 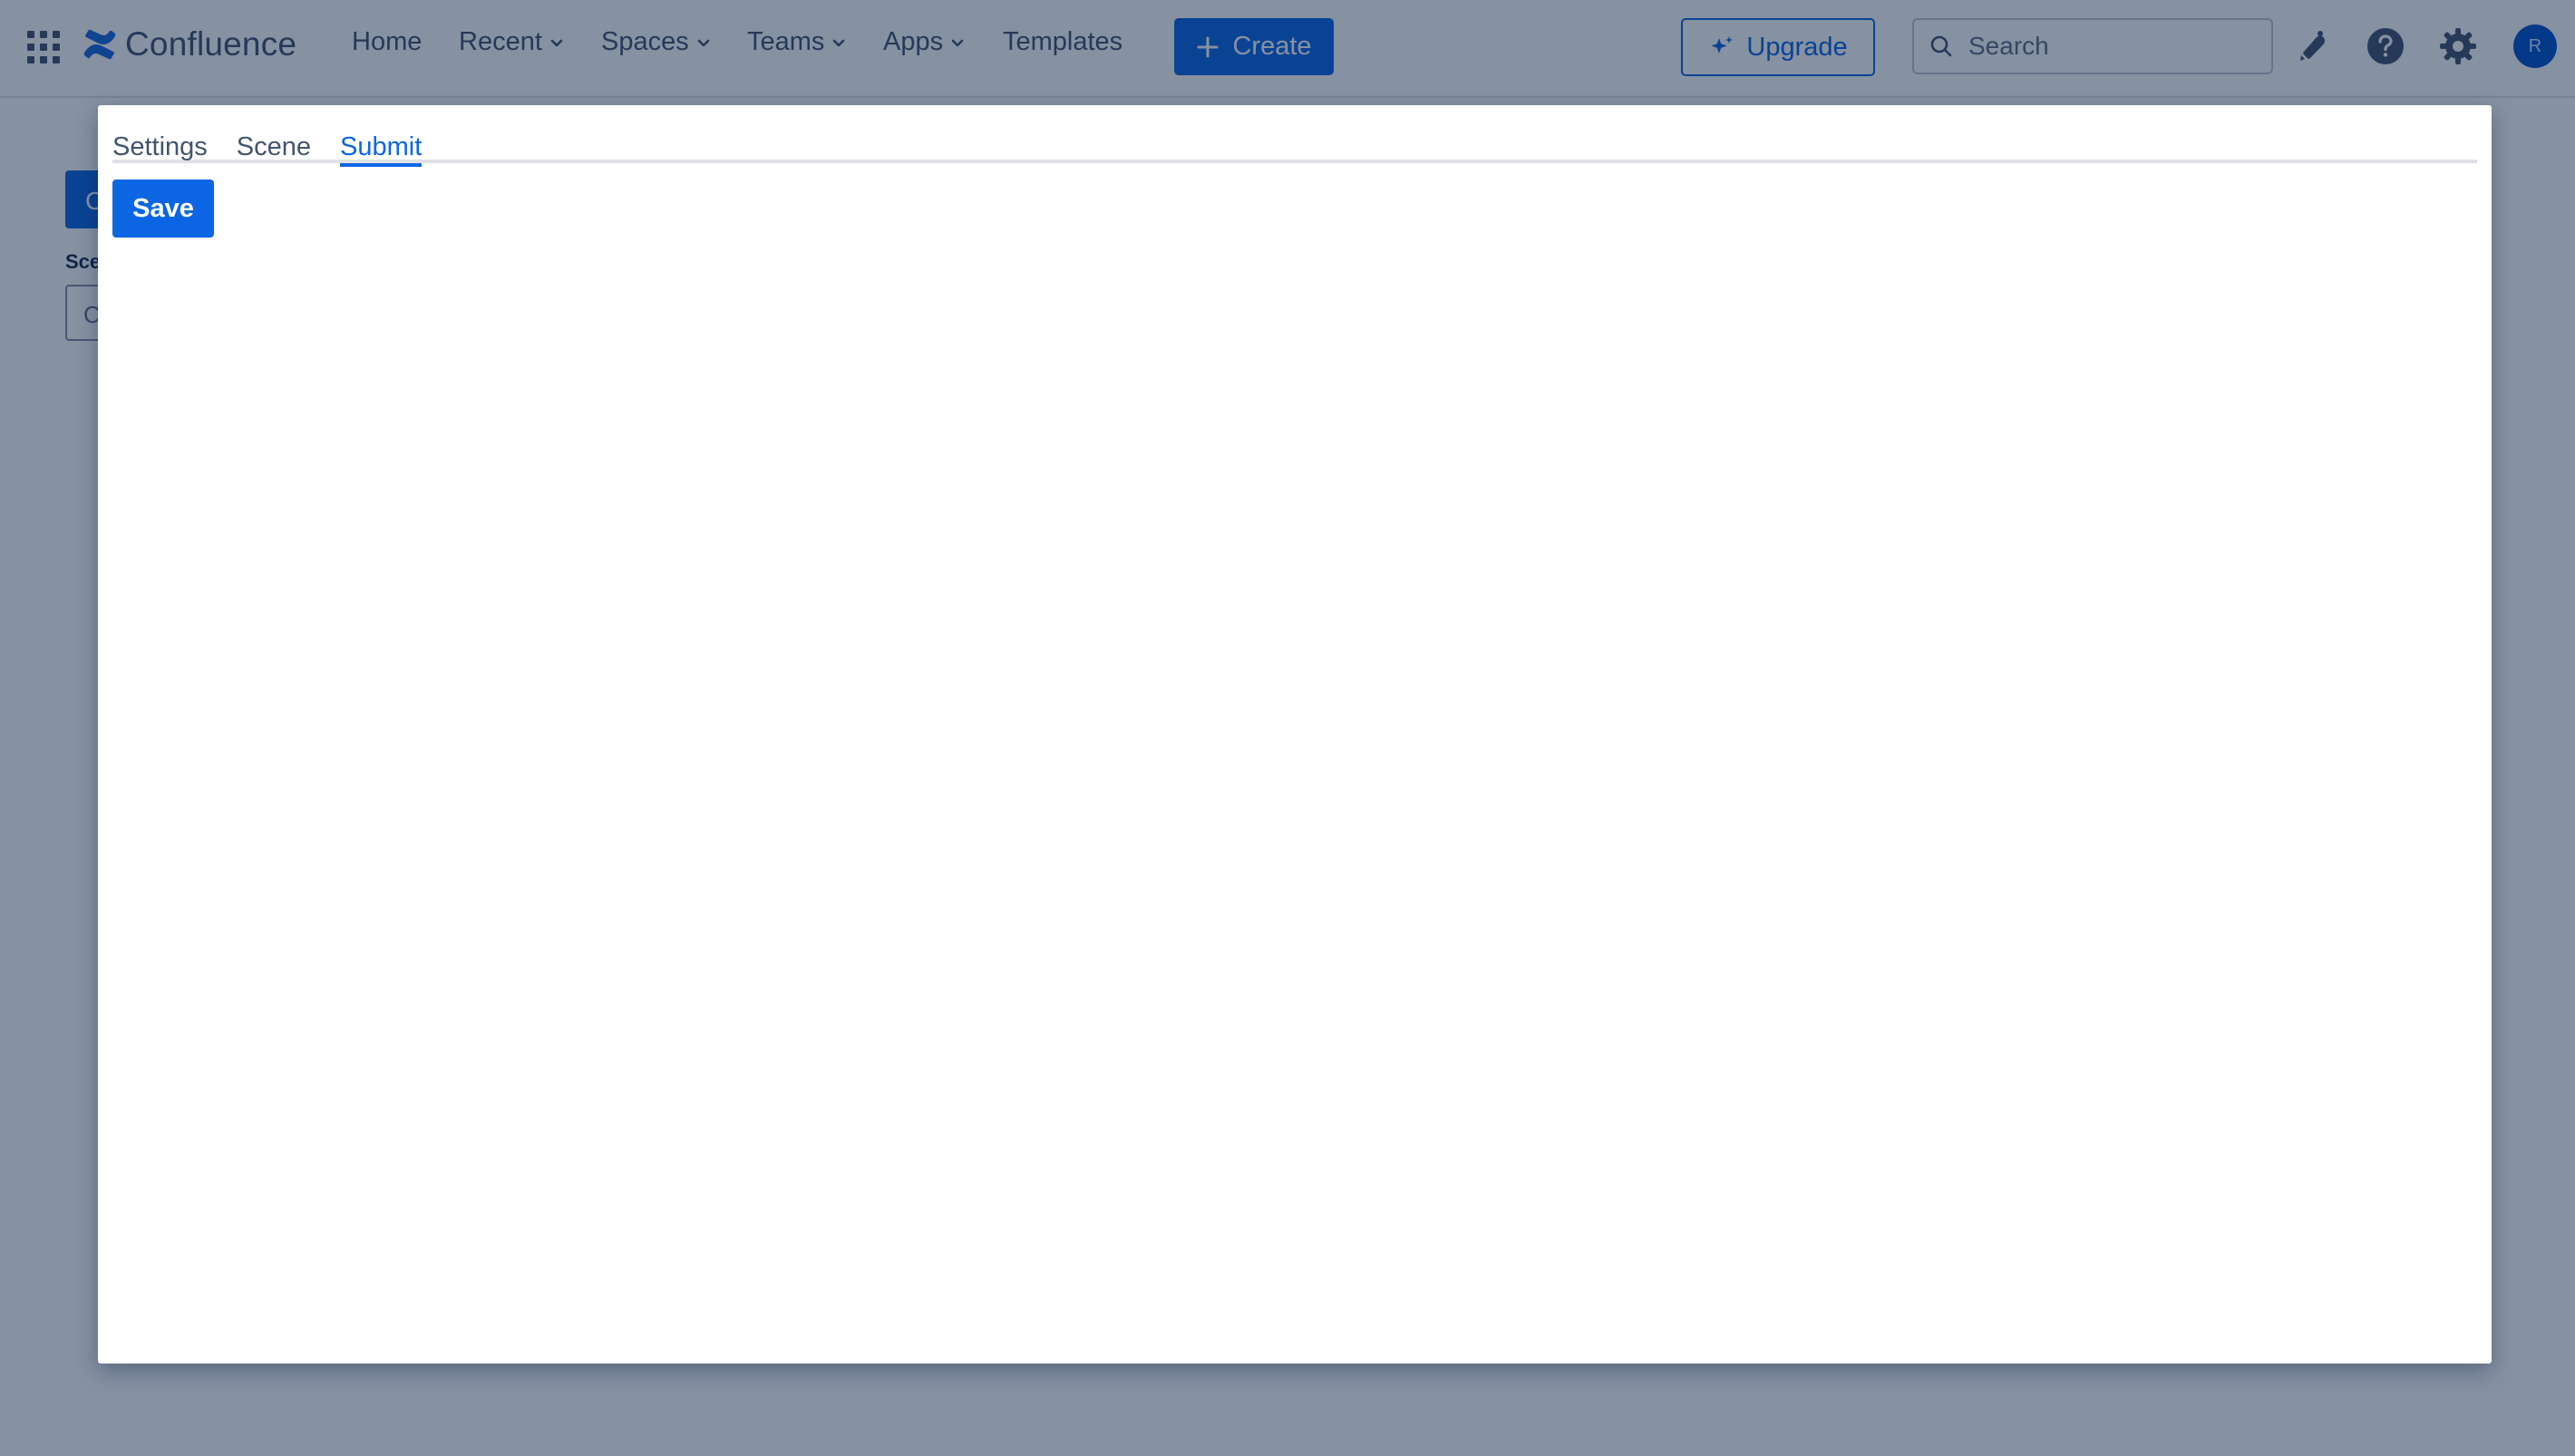 I want to click on save-button: Save, so click(x=163, y=209).